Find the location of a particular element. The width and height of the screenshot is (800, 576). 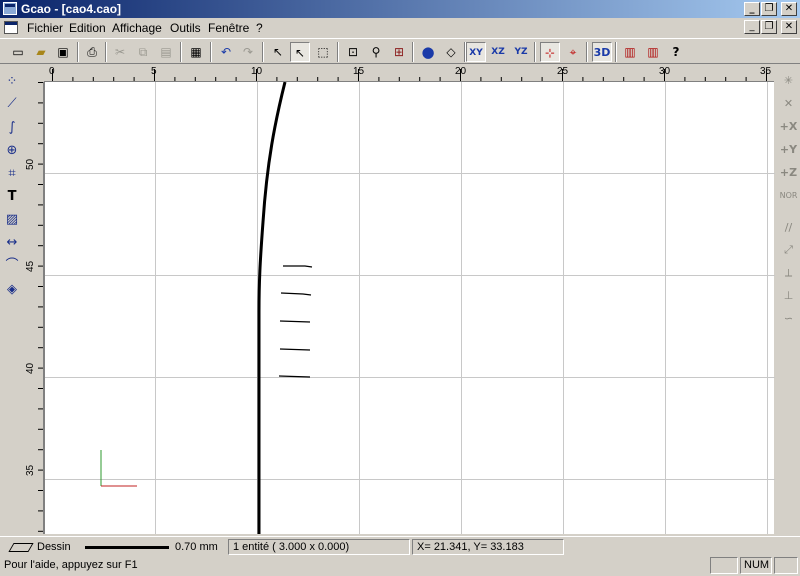

circle-tool-icon: ⊕ is located at coordinates (12, 151).